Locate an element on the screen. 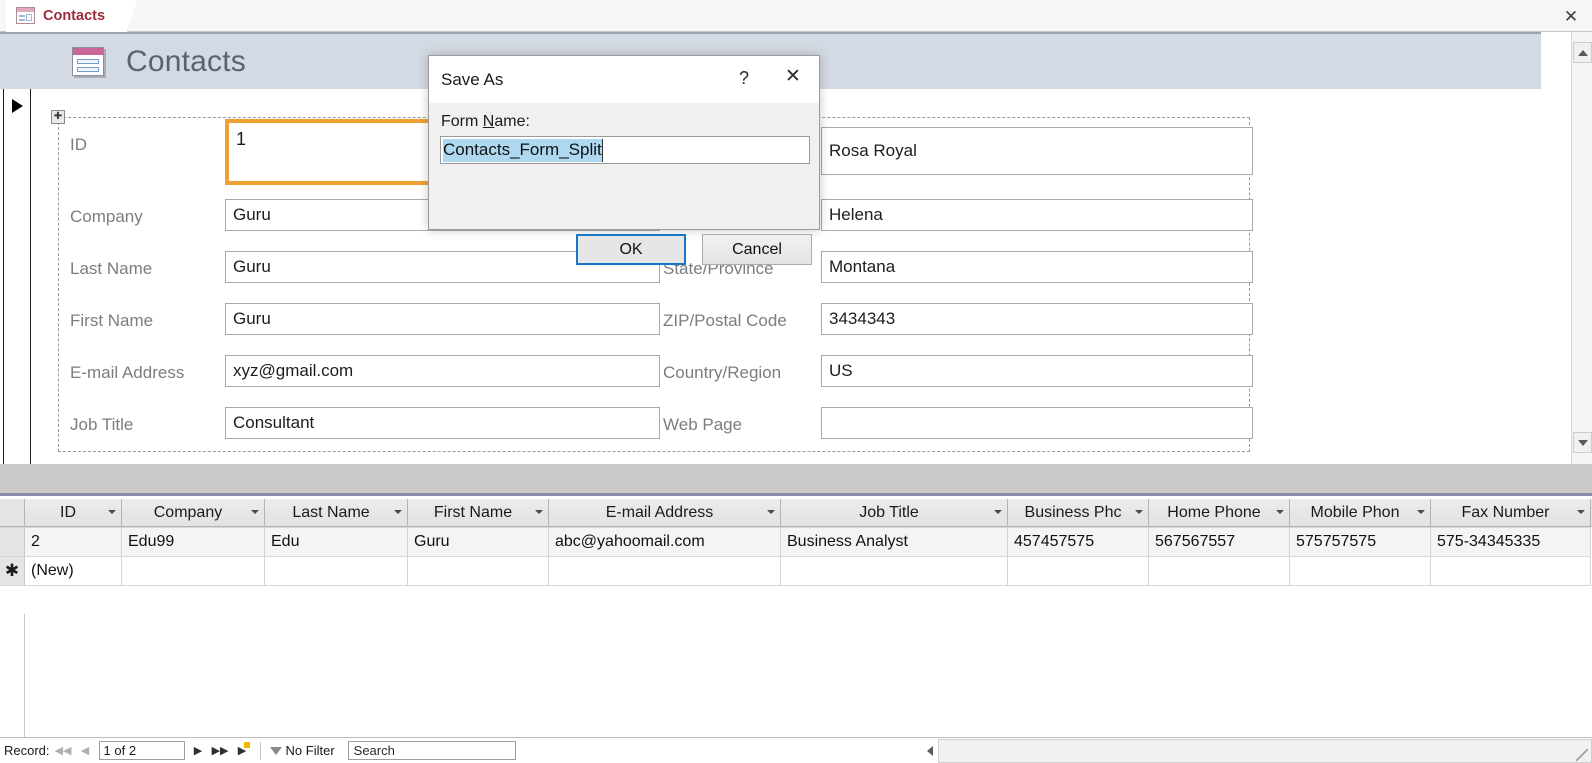 This screenshot has height=763, width=1592. record-position-input: 1 of 2 is located at coordinates (141, 750).